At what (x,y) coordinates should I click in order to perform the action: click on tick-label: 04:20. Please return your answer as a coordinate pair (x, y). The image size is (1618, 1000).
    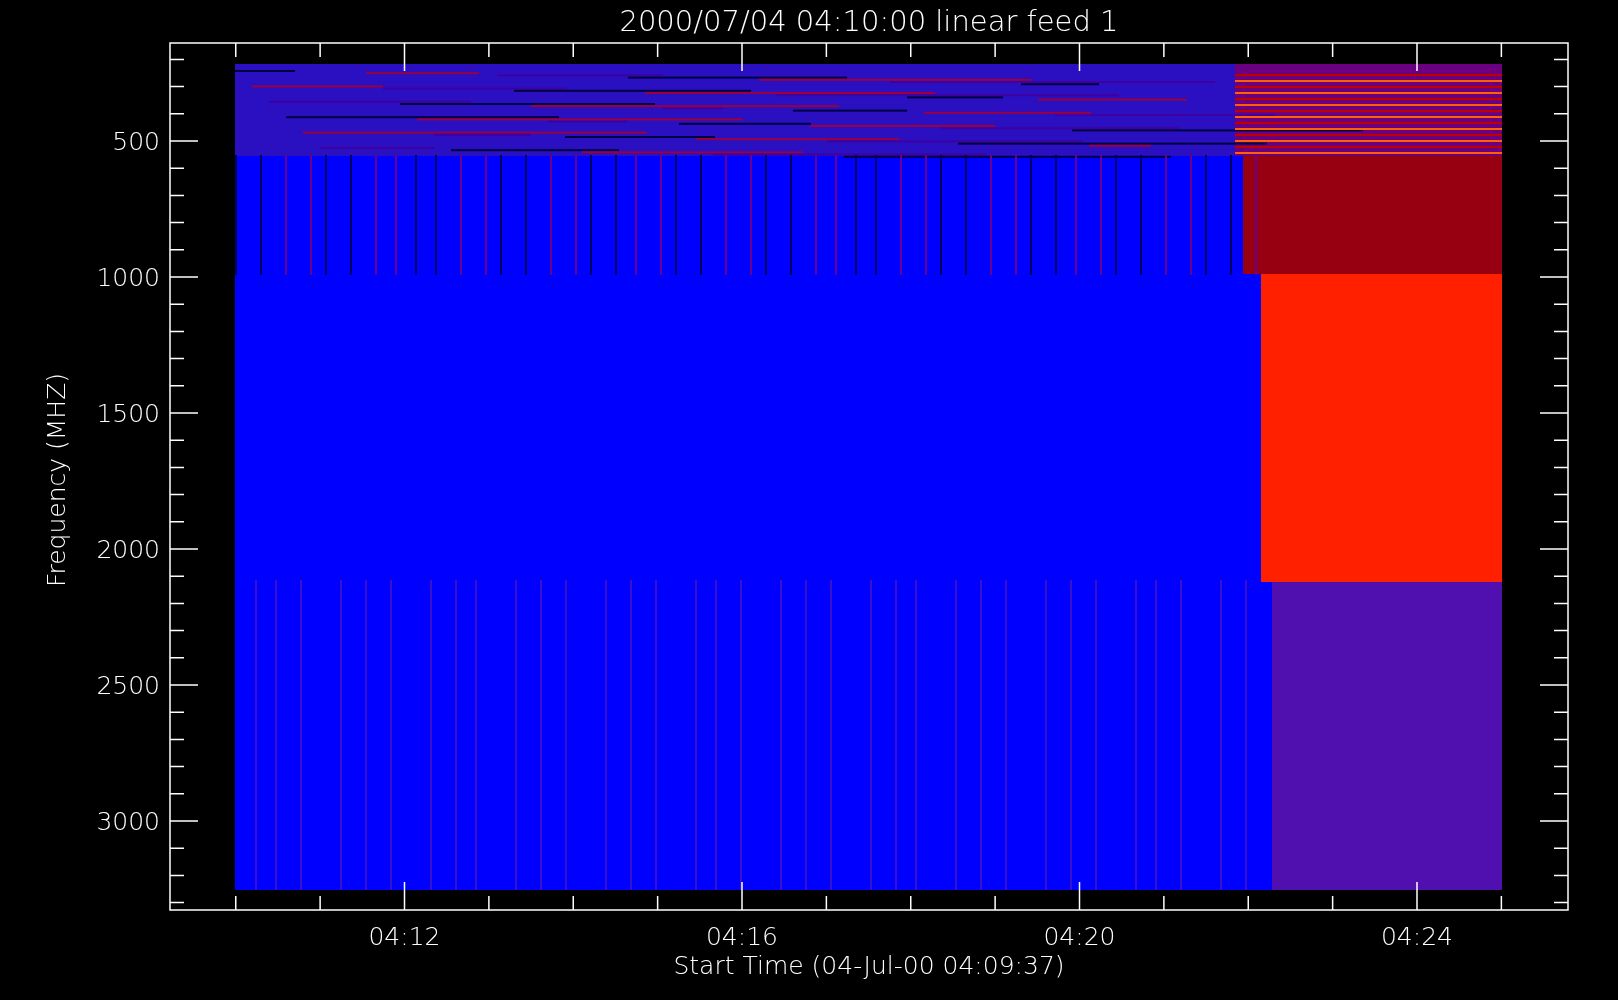
    Looking at the image, I should click on (1079, 936).